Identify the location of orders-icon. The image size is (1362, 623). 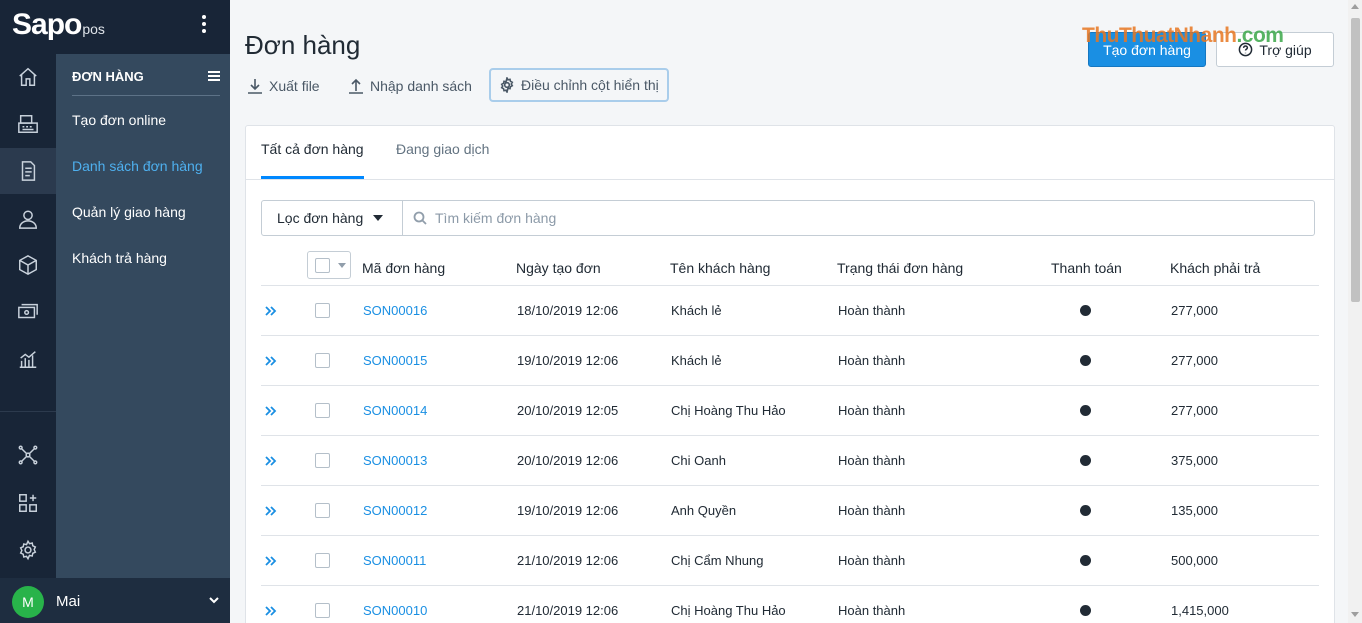
(28, 171).